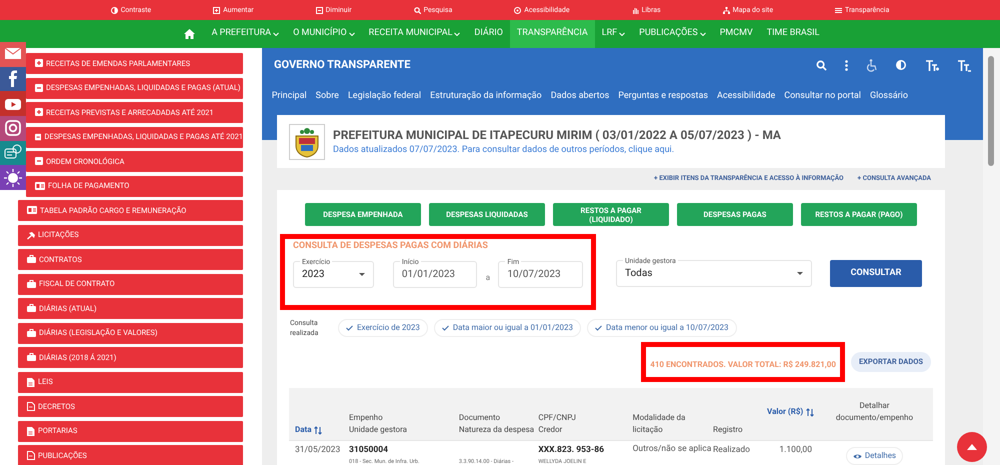 The image size is (1000, 465). I want to click on portal-link: Principal, so click(289, 97).